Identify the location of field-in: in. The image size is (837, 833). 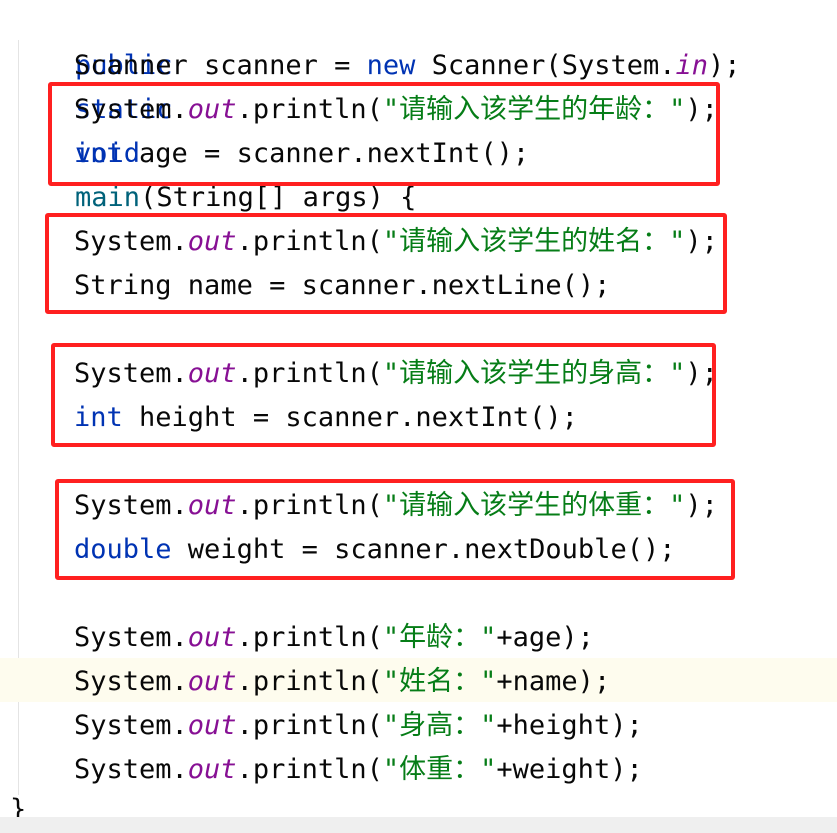
(691, 65).